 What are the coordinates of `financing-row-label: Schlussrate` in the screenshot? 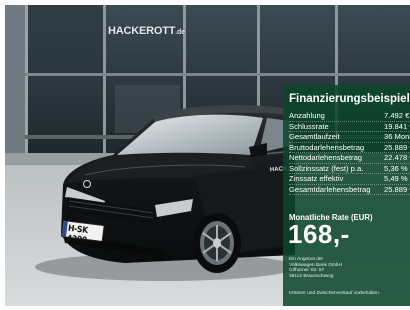 It's located at (309, 126).